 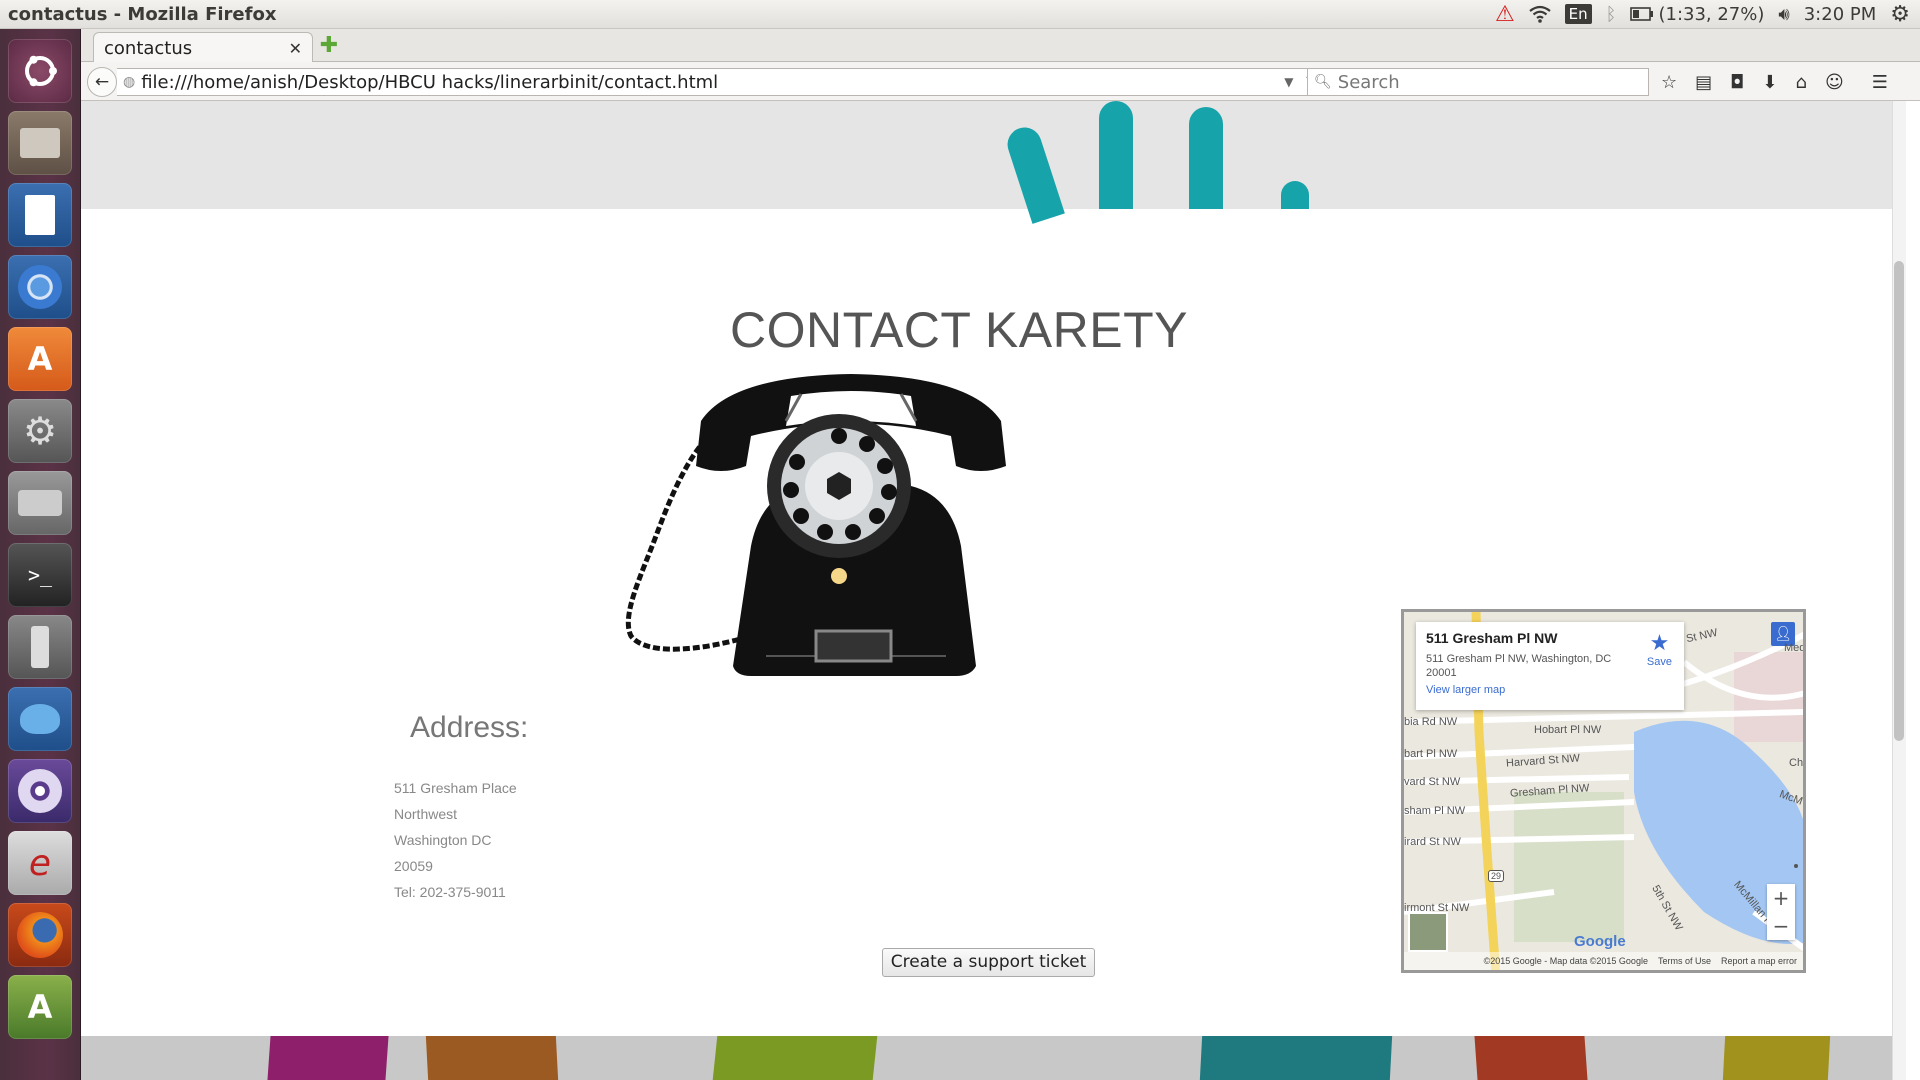 What do you see at coordinates (1496, 876) in the screenshot?
I see `route-shield: 29` at bounding box center [1496, 876].